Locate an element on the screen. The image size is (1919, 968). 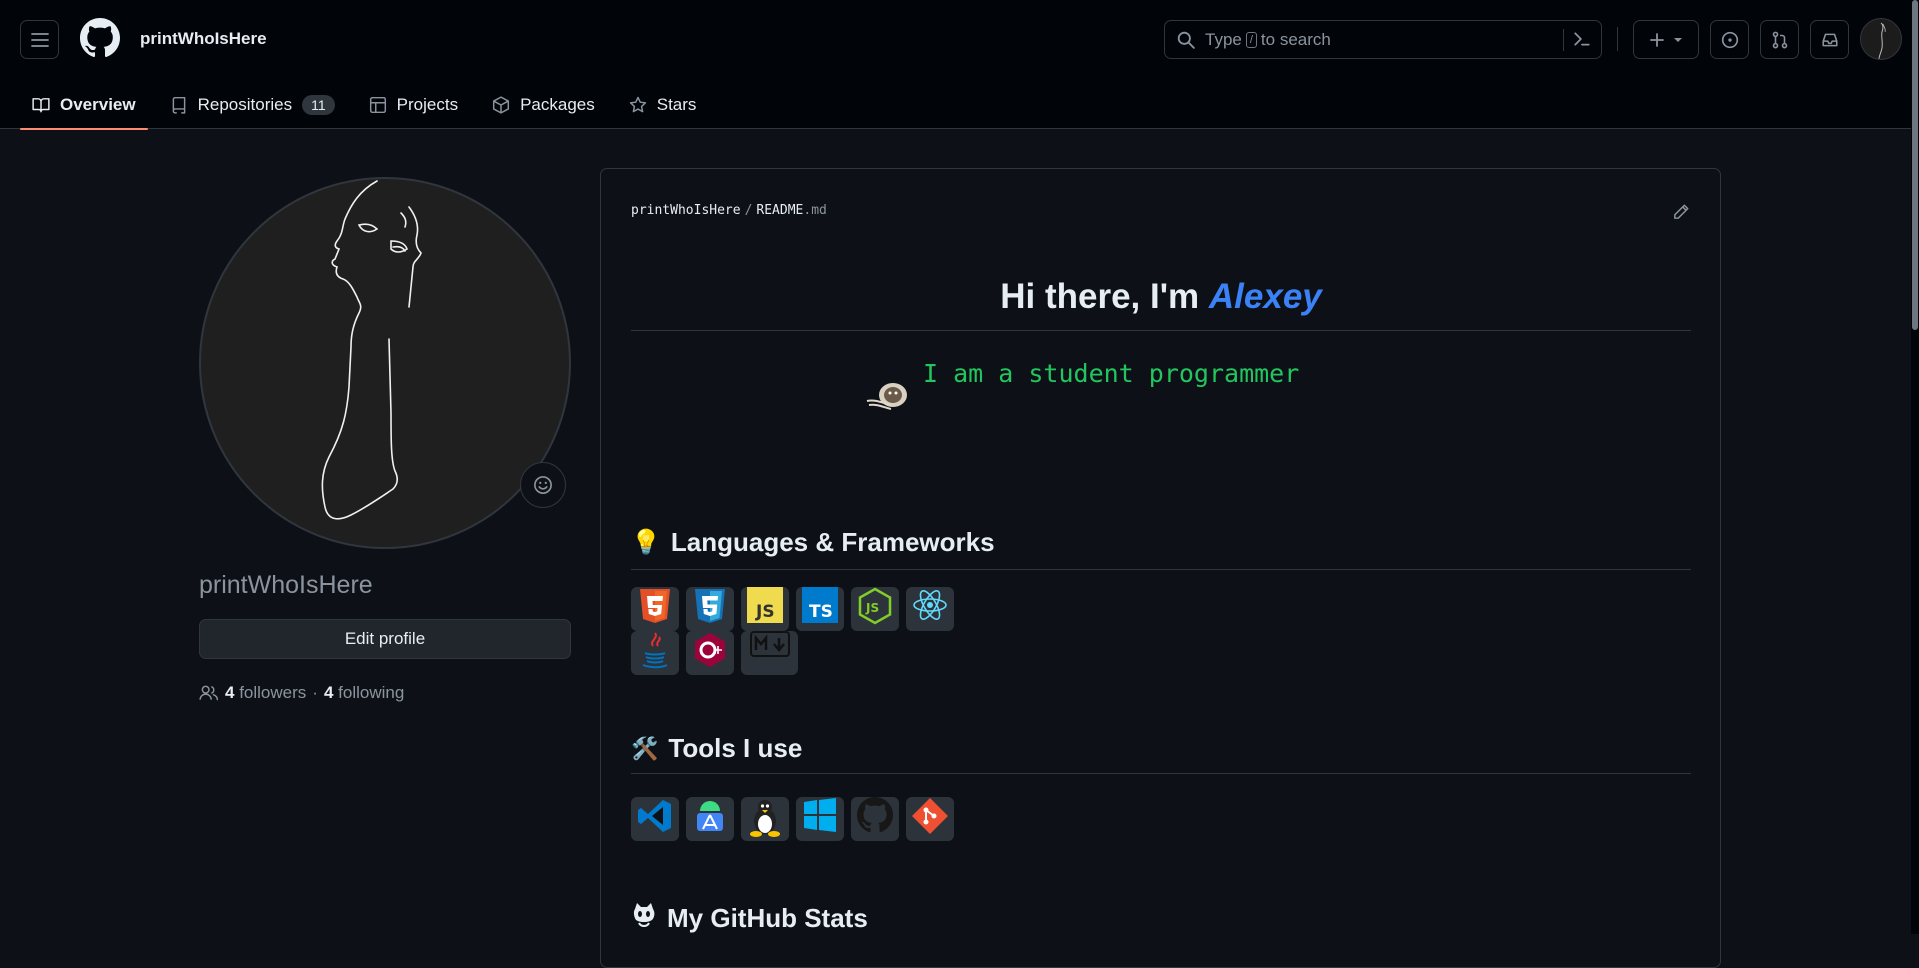
vscode-icon is located at coordinates (655, 819).